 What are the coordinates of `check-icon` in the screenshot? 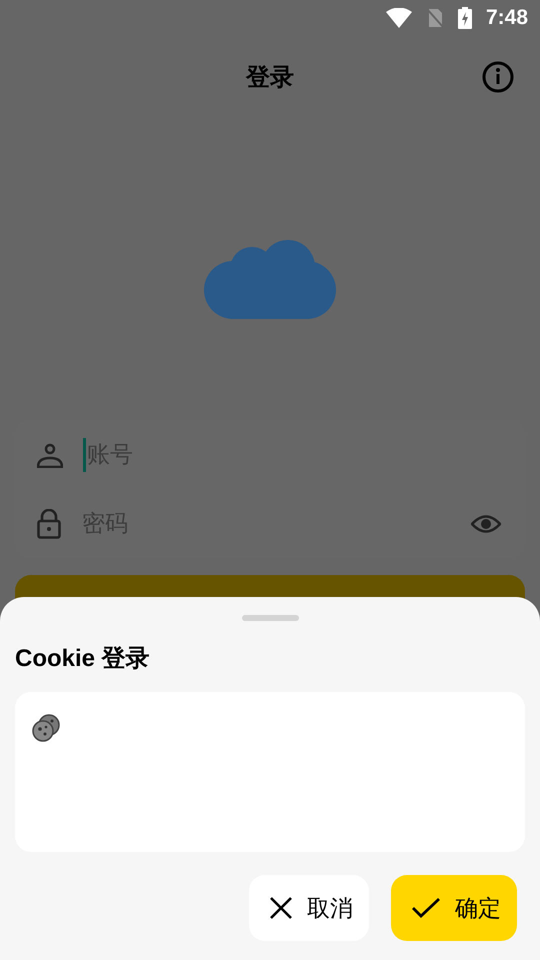 It's located at (426, 908).